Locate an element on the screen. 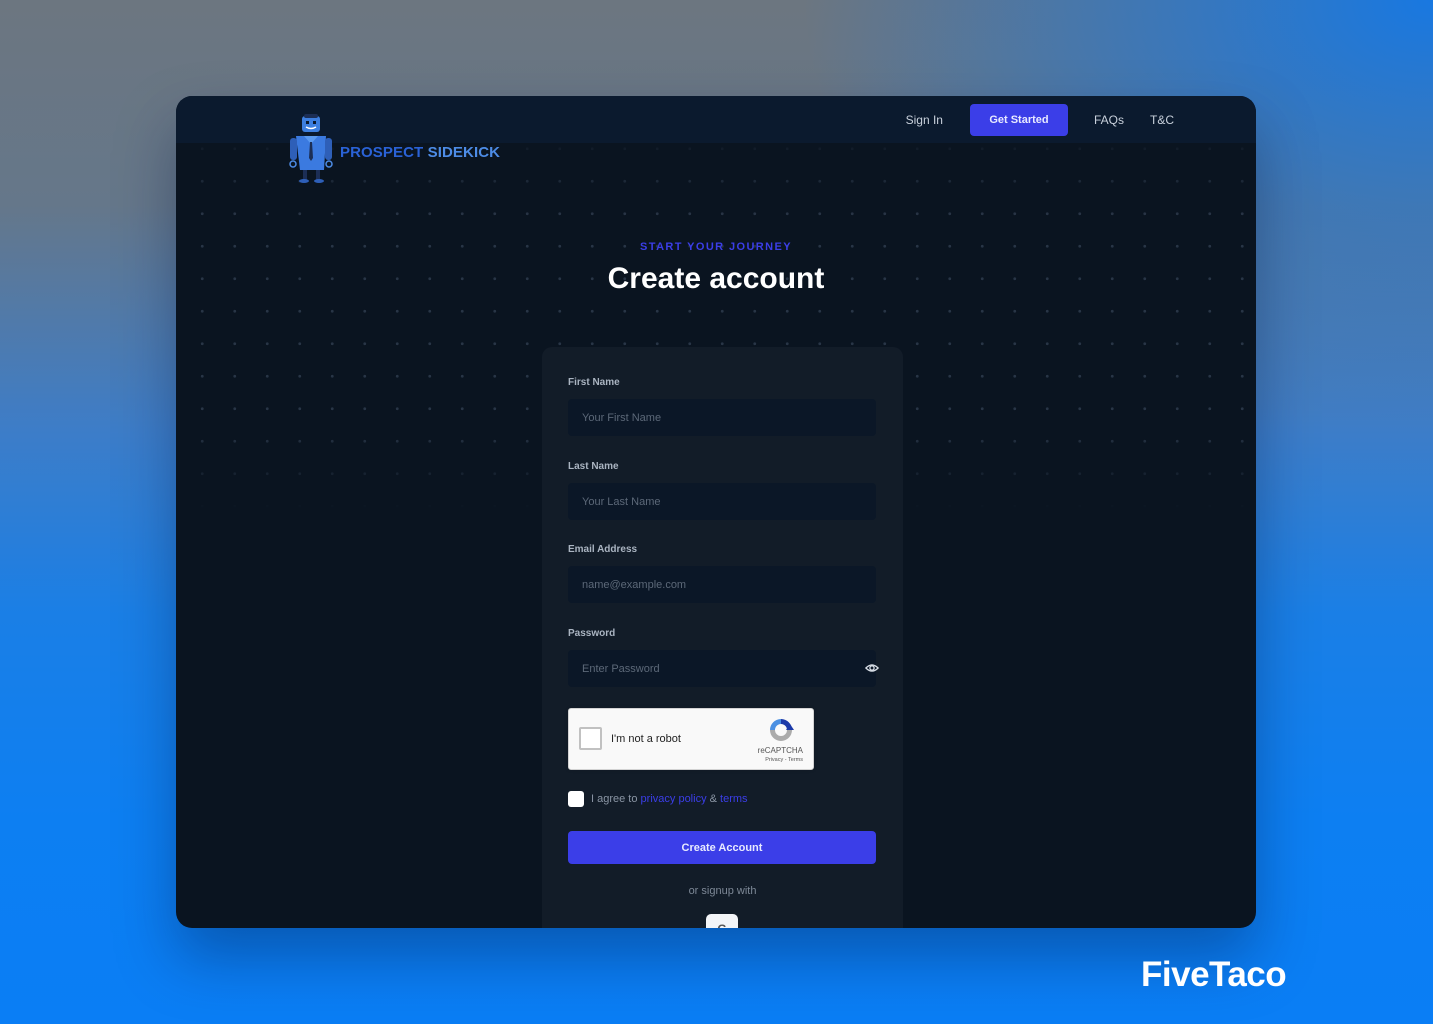 The image size is (1433, 1024). nav-faqs-link: FAQs is located at coordinates (1109, 120).